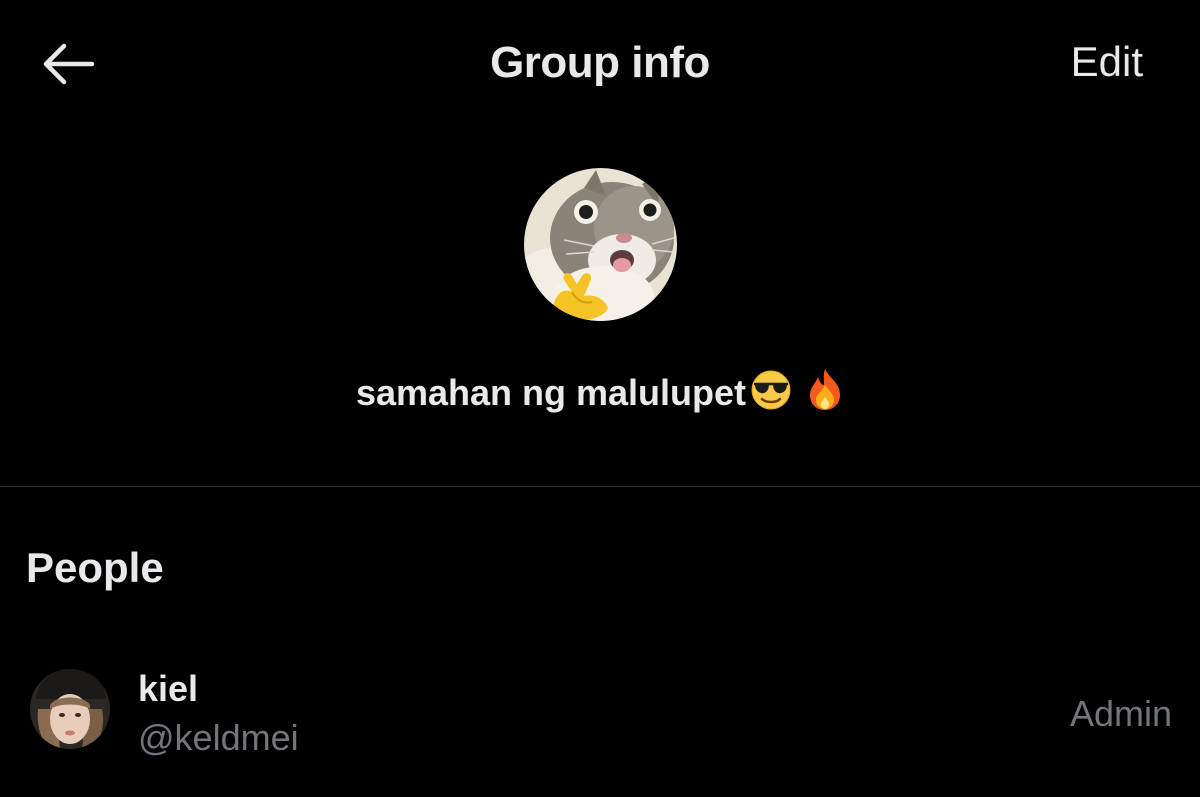 The width and height of the screenshot is (1200, 797). I want to click on cat-photo-avatar, so click(600, 244).